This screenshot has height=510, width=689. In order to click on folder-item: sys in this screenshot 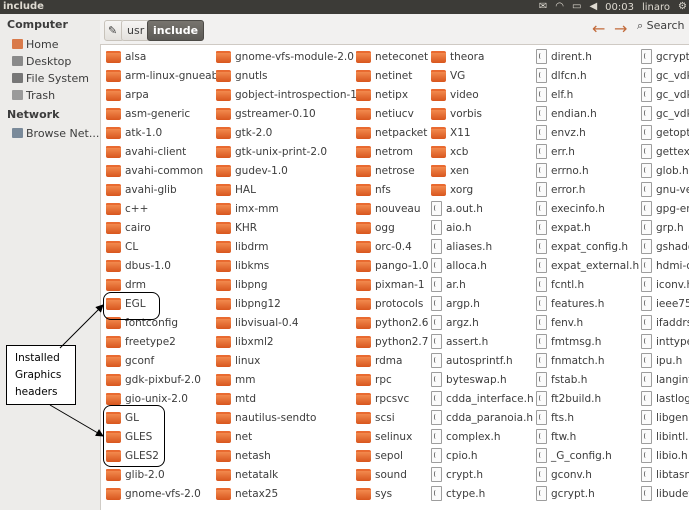, I will do `click(374, 493)`.